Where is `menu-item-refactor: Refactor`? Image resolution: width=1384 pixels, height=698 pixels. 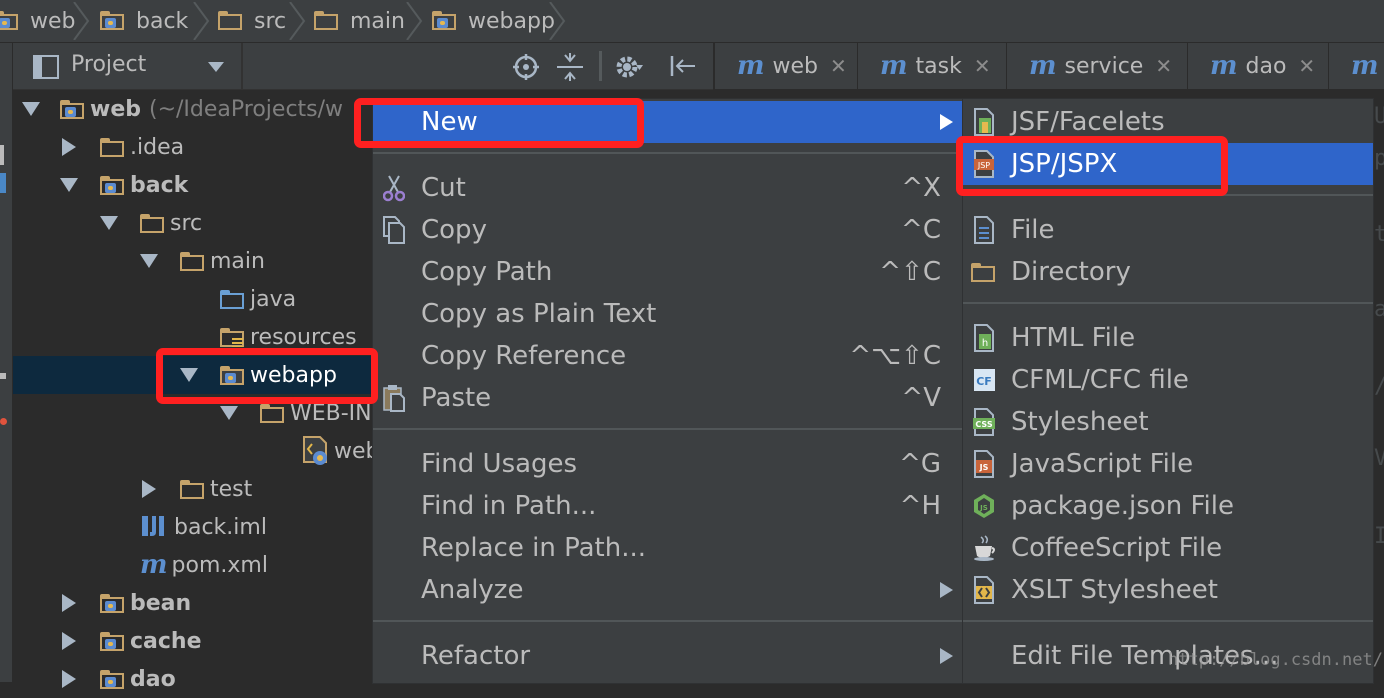 menu-item-refactor: Refactor is located at coordinates (668, 656).